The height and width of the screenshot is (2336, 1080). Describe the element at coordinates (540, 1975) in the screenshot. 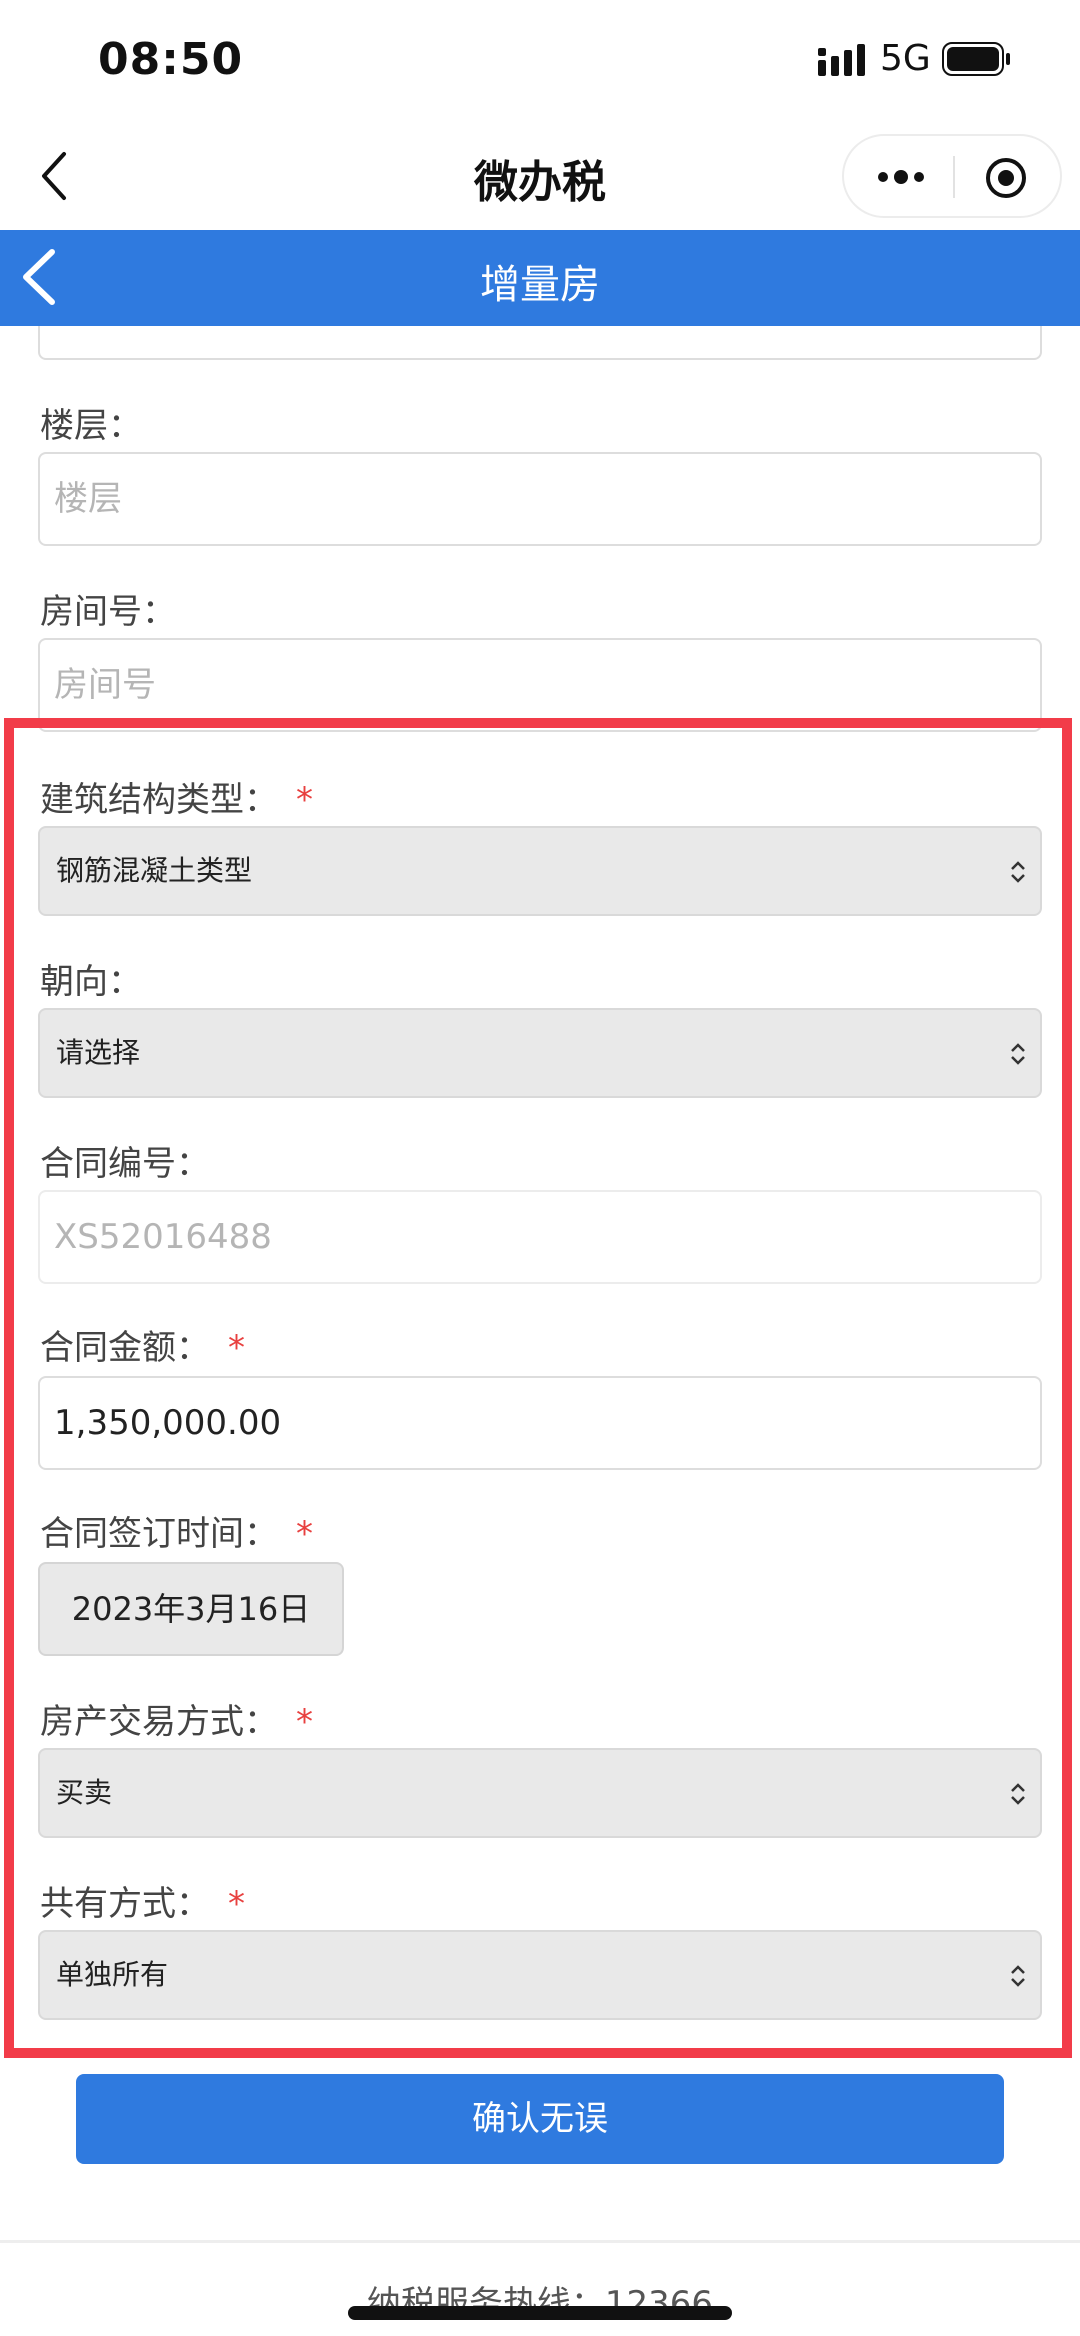

I see `ownership-select: 单独所有` at that location.